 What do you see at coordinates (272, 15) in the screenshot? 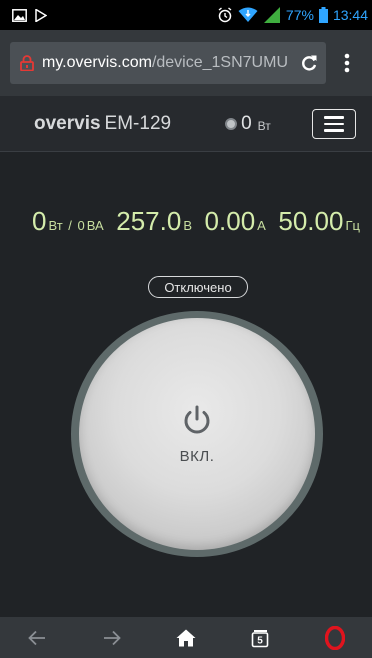
I see `signal-icon` at bounding box center [272, 15].